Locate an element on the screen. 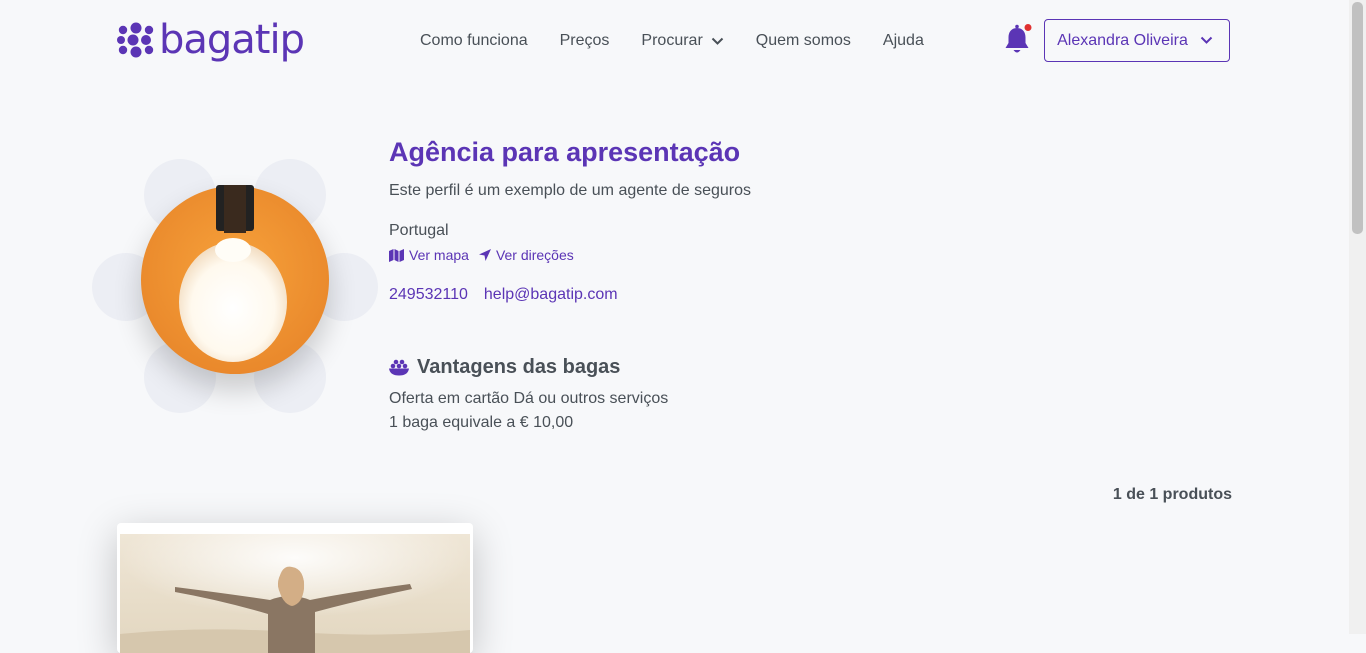  location-links: Ver mapa Ver direções is located at coordinates (486, 255).